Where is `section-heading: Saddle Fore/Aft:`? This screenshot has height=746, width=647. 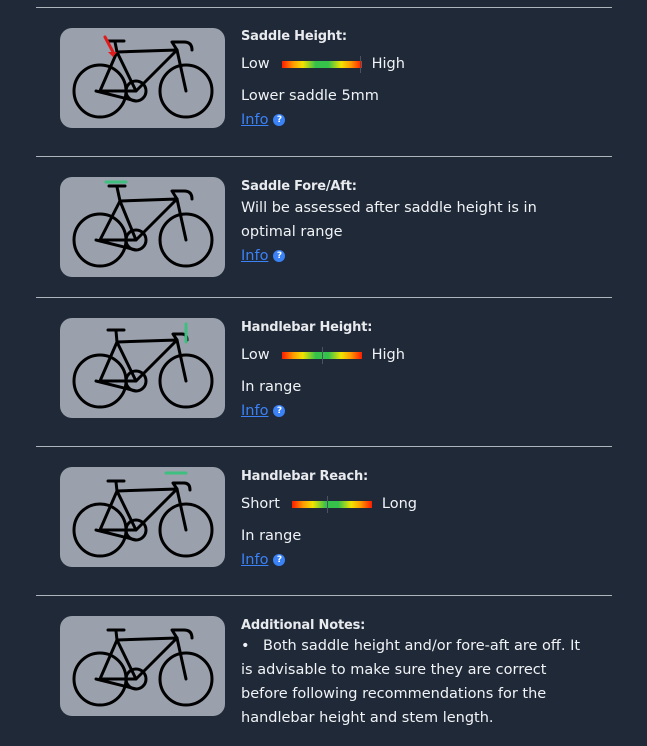
section-heading: Saddle Fore/Aft: is located at coordinates (299, 186).